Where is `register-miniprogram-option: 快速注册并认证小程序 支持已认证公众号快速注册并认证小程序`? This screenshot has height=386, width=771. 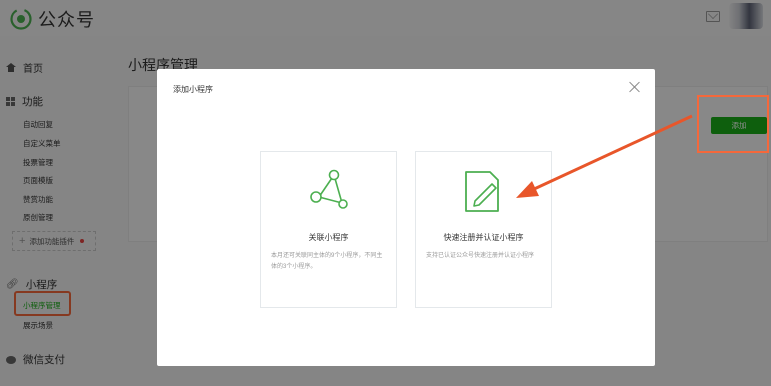 register-miniprogram-option: 快速注册并认证小程序 支持已认证公众号快速注册并认证小程序 is located at coordinates (483, 229).